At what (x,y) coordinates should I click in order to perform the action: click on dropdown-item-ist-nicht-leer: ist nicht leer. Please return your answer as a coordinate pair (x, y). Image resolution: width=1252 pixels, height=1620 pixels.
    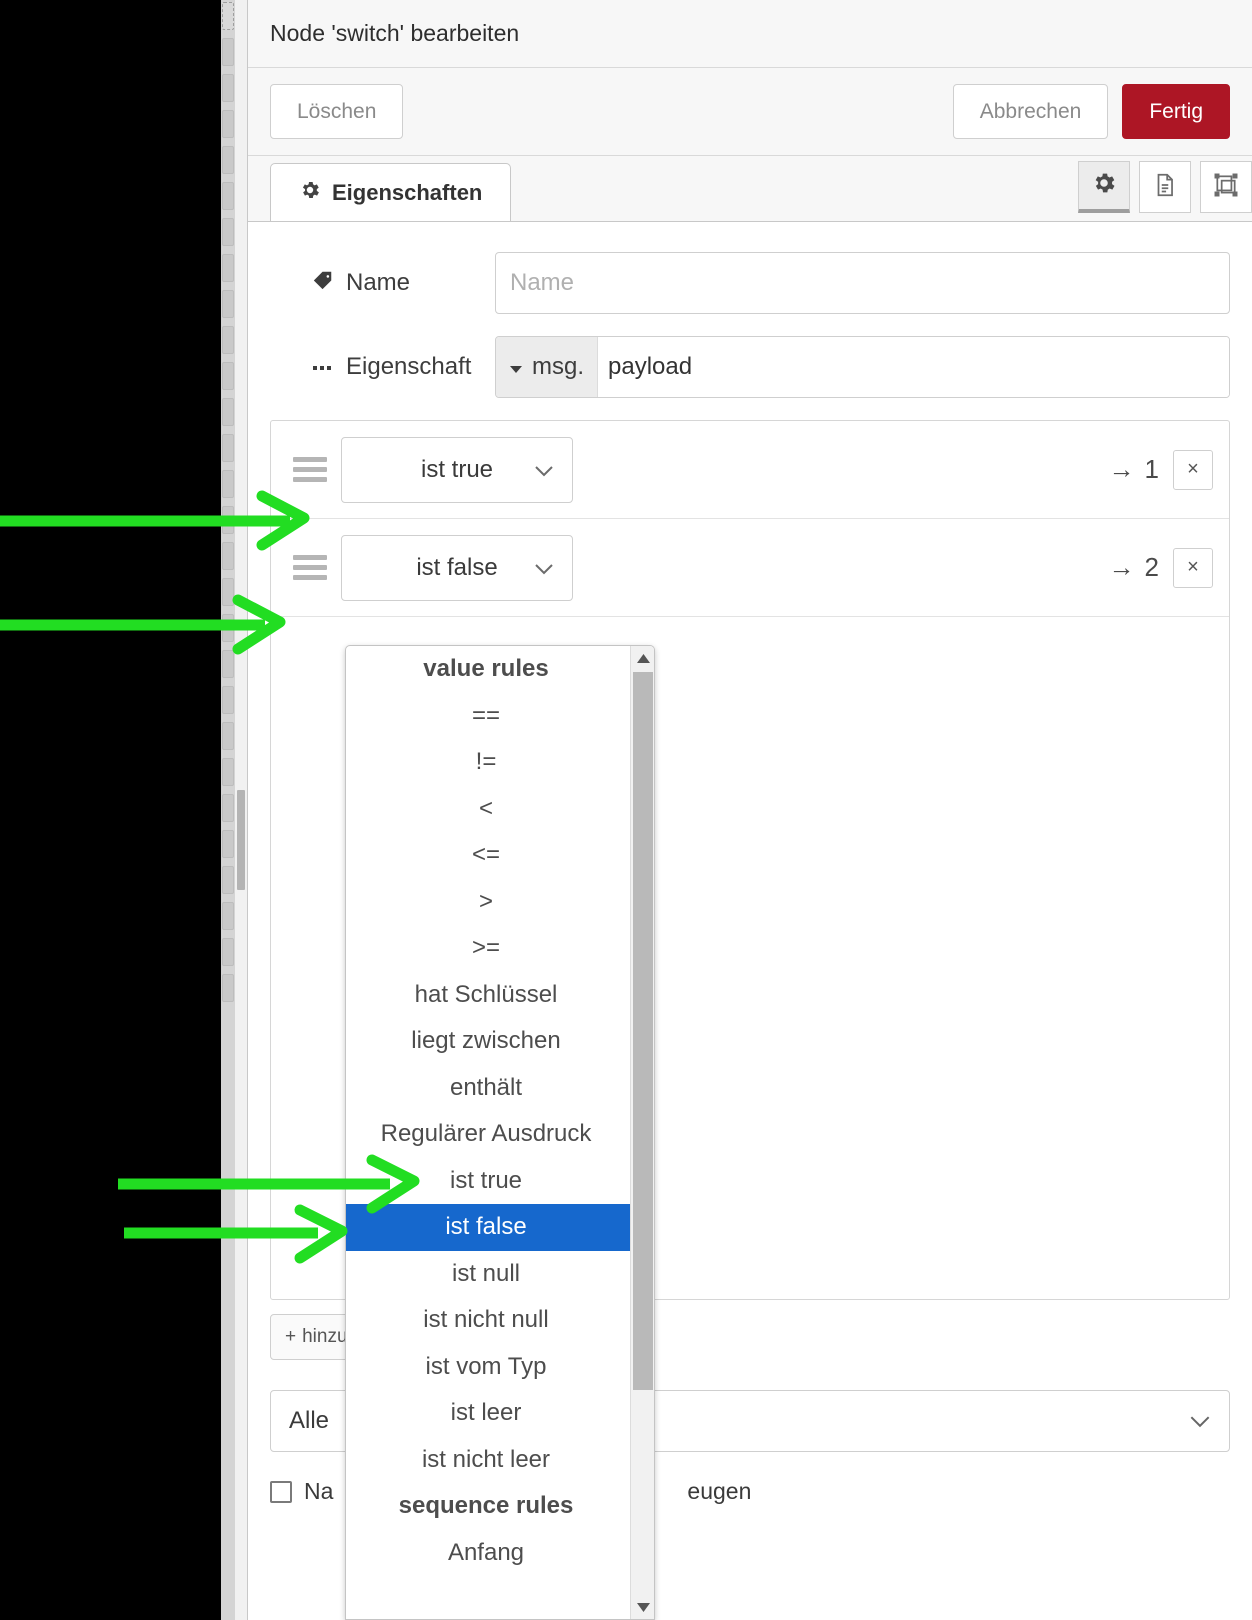
    Looking at the image, I should click on (488, 1460).